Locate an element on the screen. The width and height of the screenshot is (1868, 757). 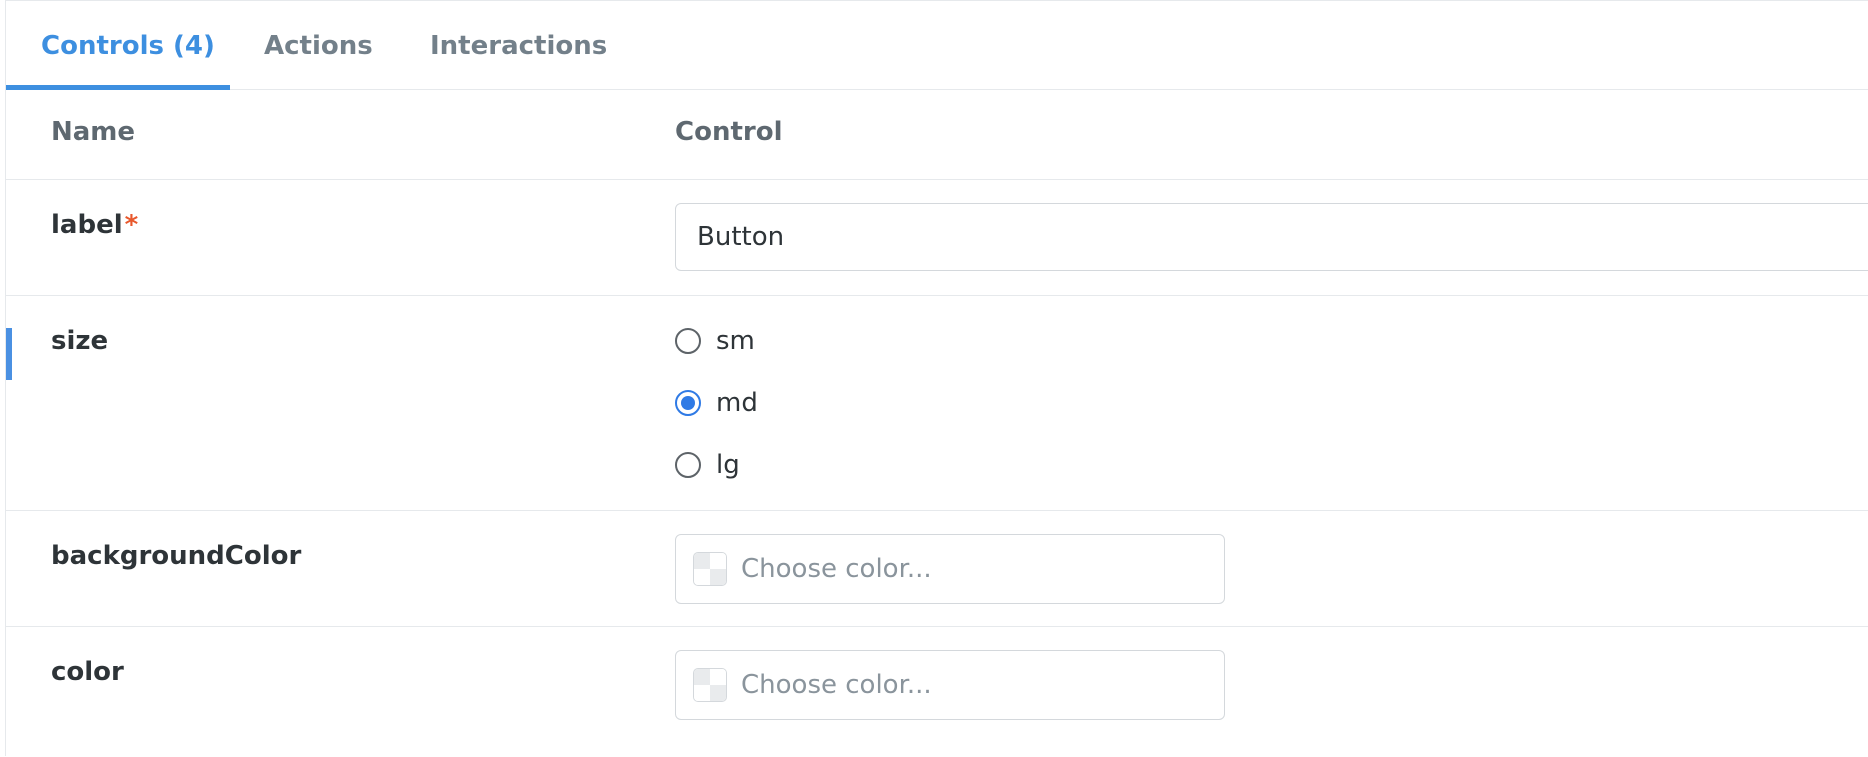
radio-lg is located at coordinates (688, 465).